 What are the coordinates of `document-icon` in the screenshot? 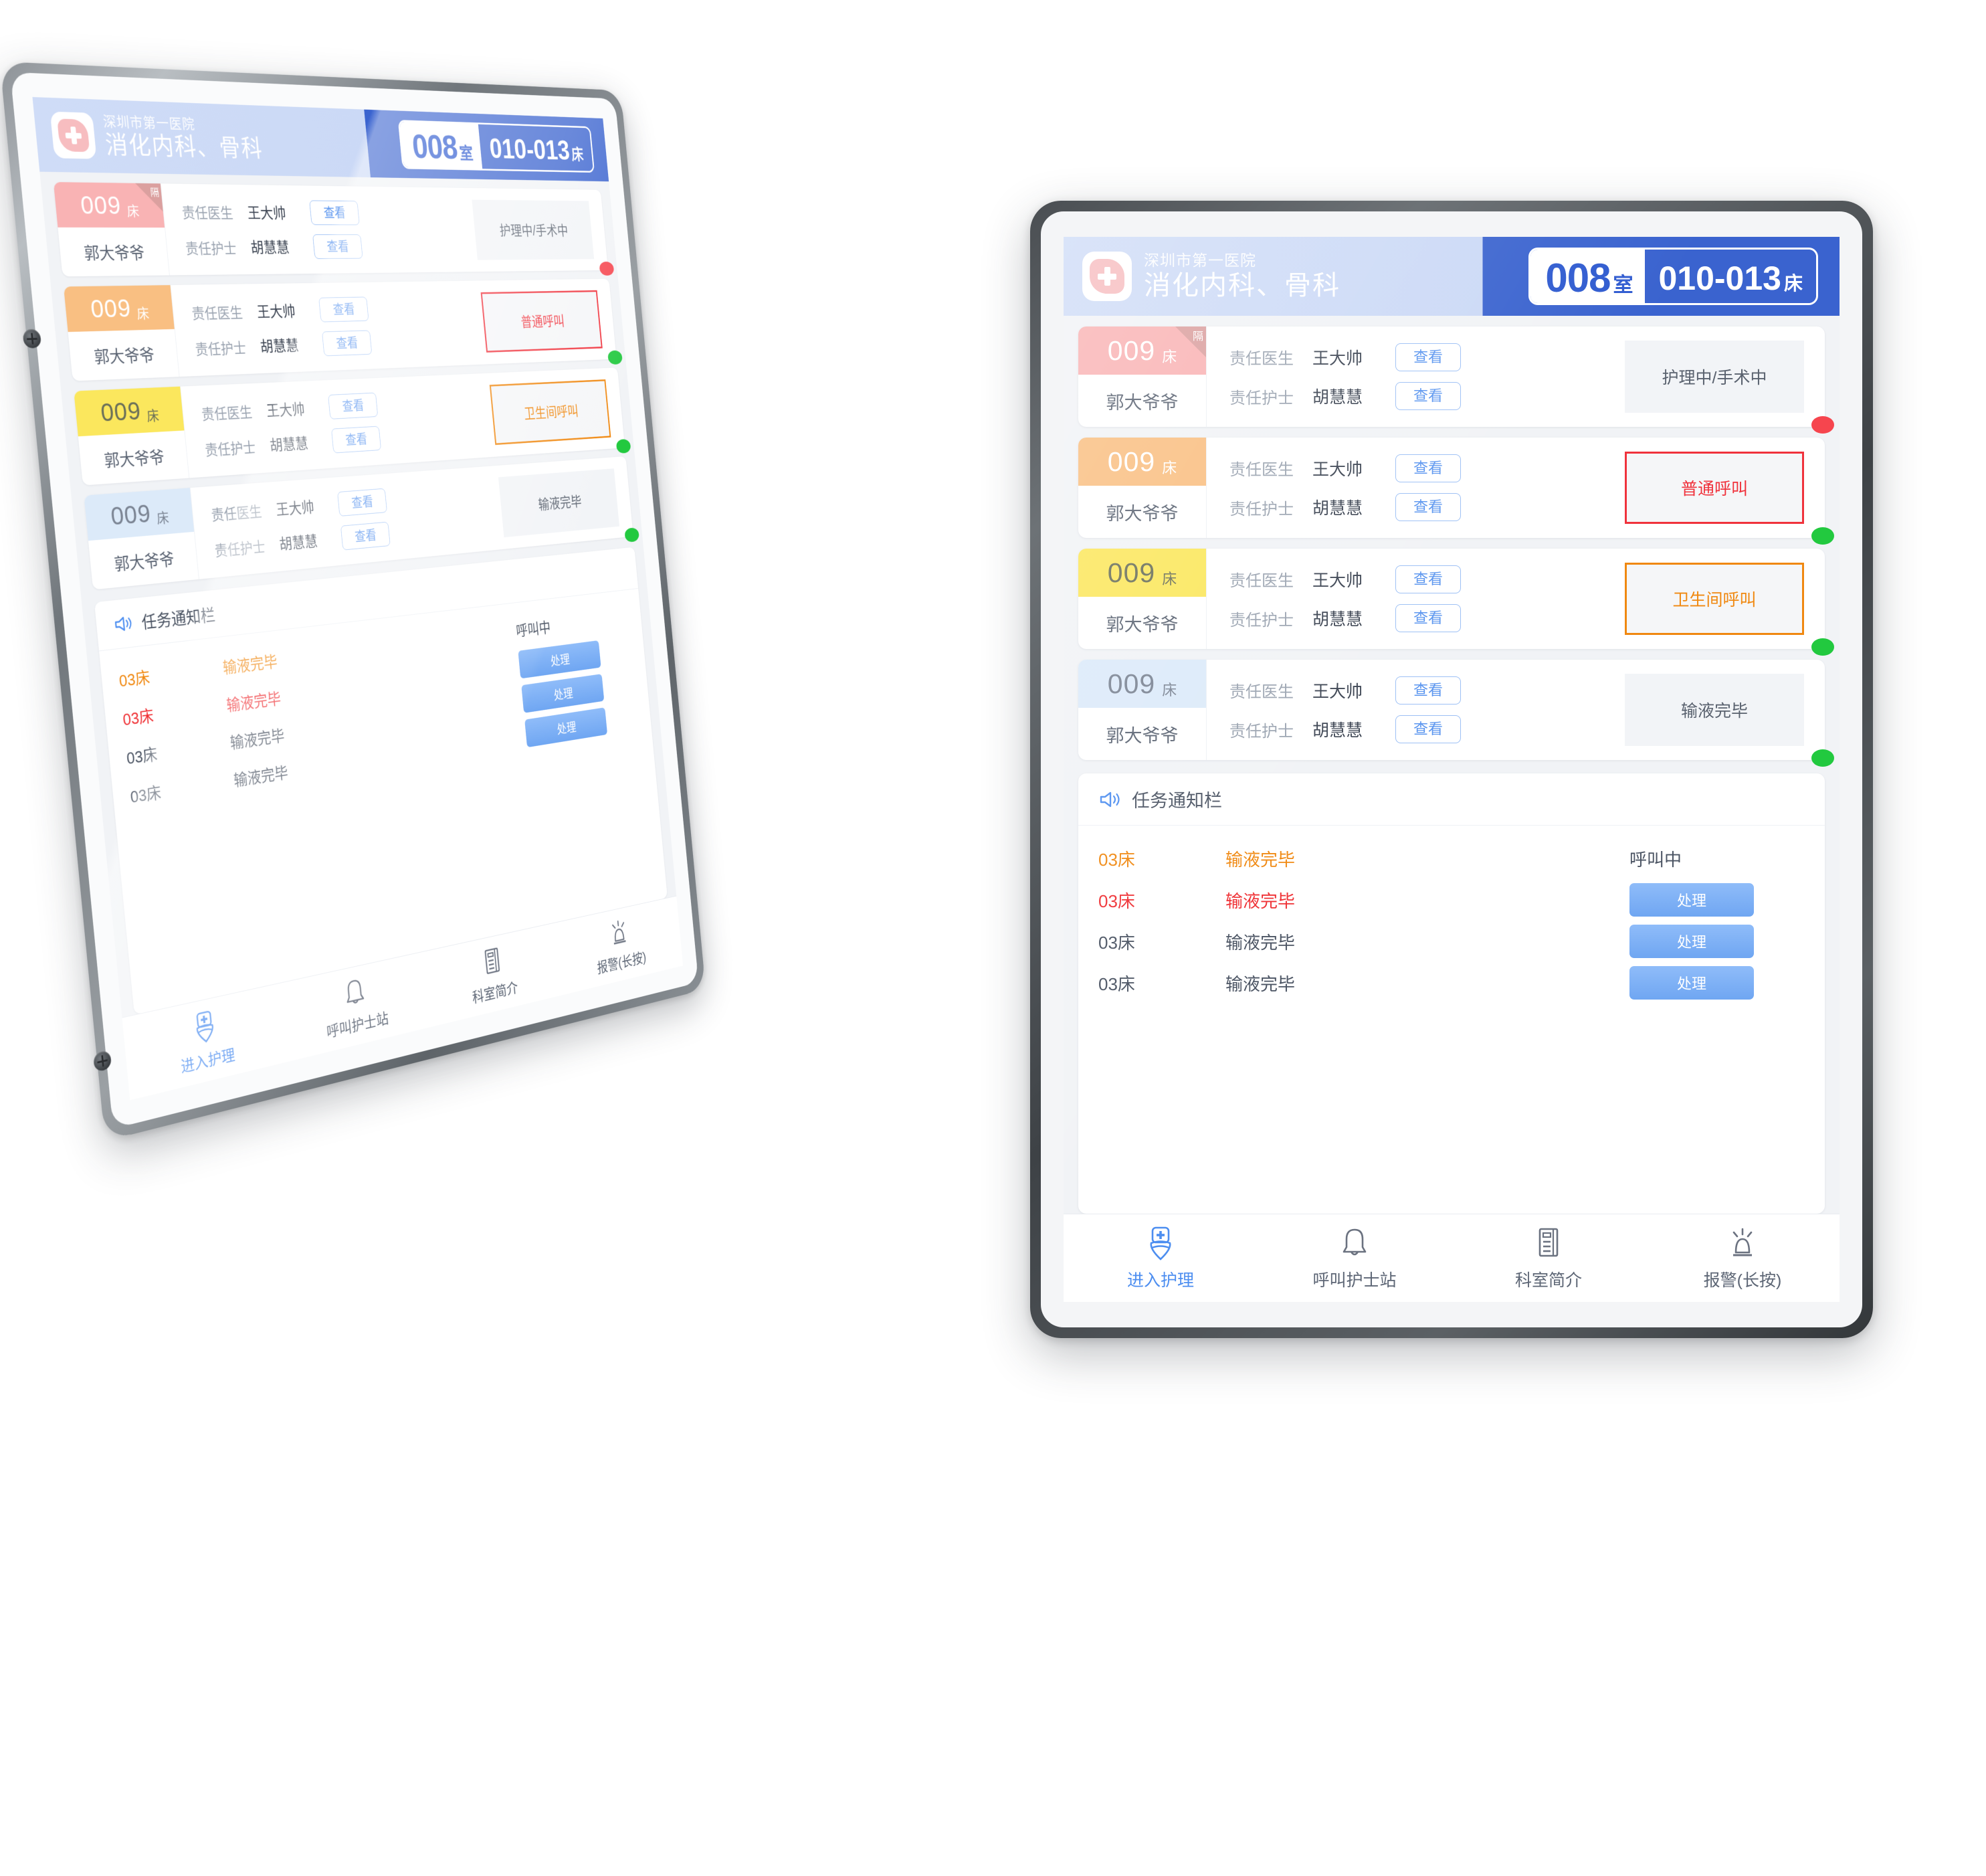 It's located at (493, 962).